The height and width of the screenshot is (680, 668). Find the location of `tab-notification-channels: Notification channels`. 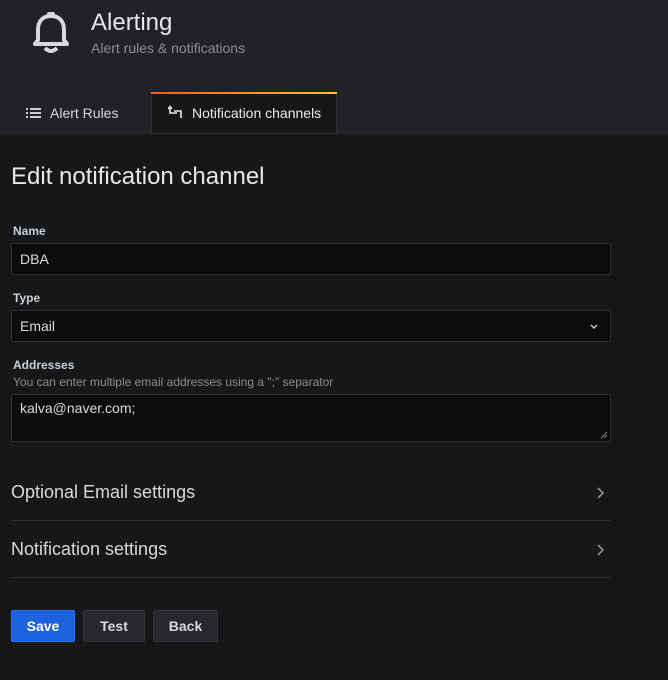

tab-notification-channels: Notification channels is located at coordinates (244, 112).